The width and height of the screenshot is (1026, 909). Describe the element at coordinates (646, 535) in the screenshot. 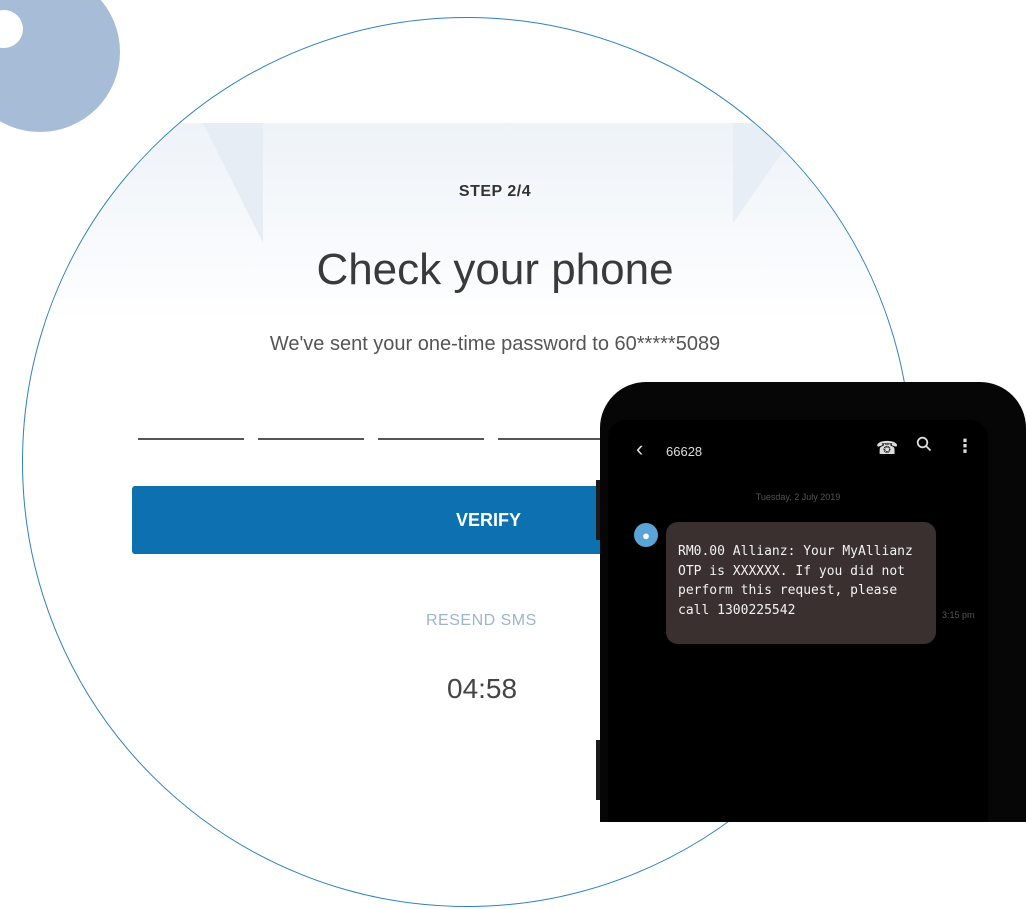

I see `avatar-icon: ●` at that location.